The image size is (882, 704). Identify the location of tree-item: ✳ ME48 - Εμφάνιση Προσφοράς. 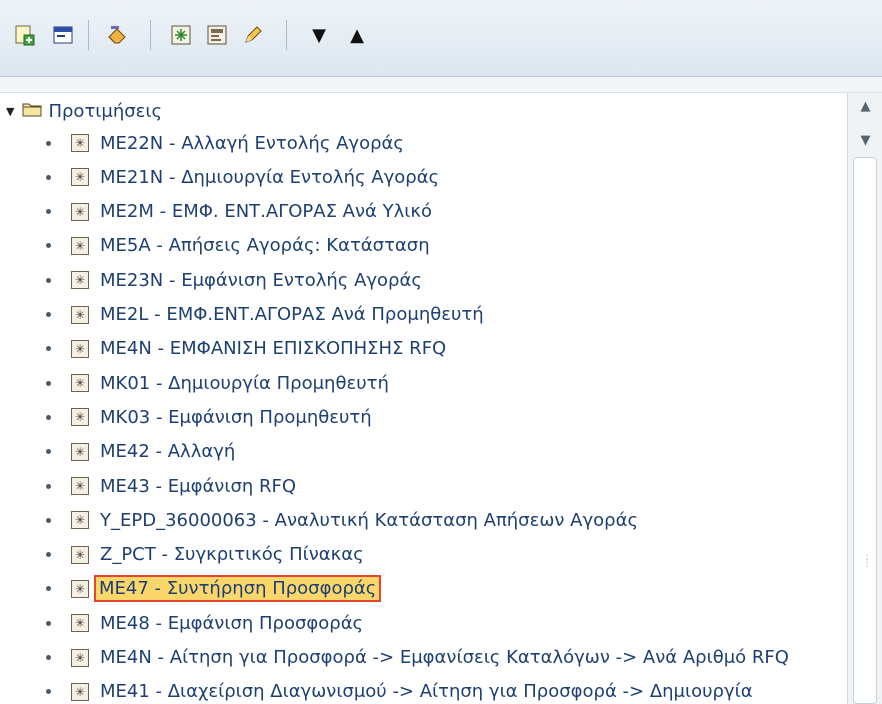
(206, 623).